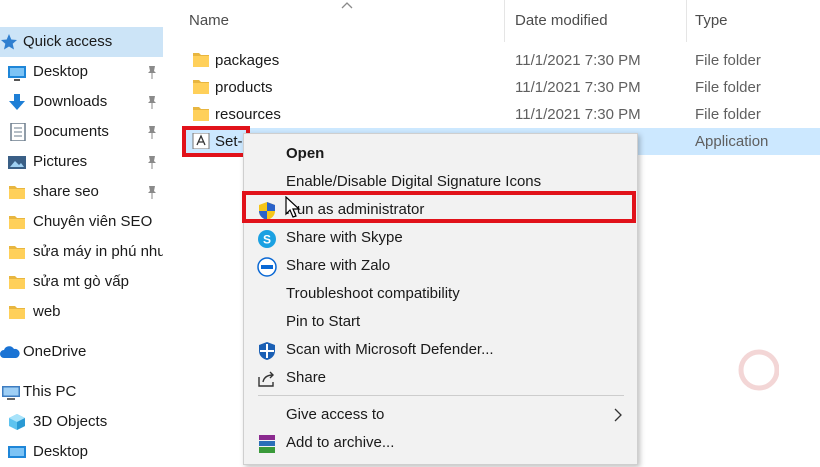 This screenshot has width=820, height=467. I want to click on nav-onedrive-label: OneDrive, so click(55, 351).